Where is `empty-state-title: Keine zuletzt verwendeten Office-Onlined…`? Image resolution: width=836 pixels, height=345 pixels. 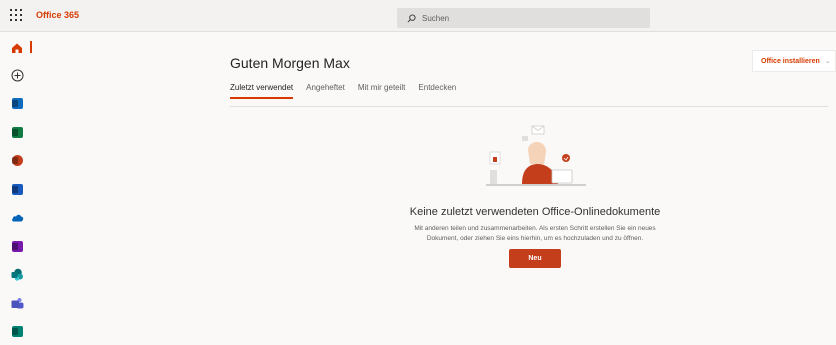 empty-state-title: Keine zuletzt verwendeten Office-Onlined… is located at coordinates (535, 212).